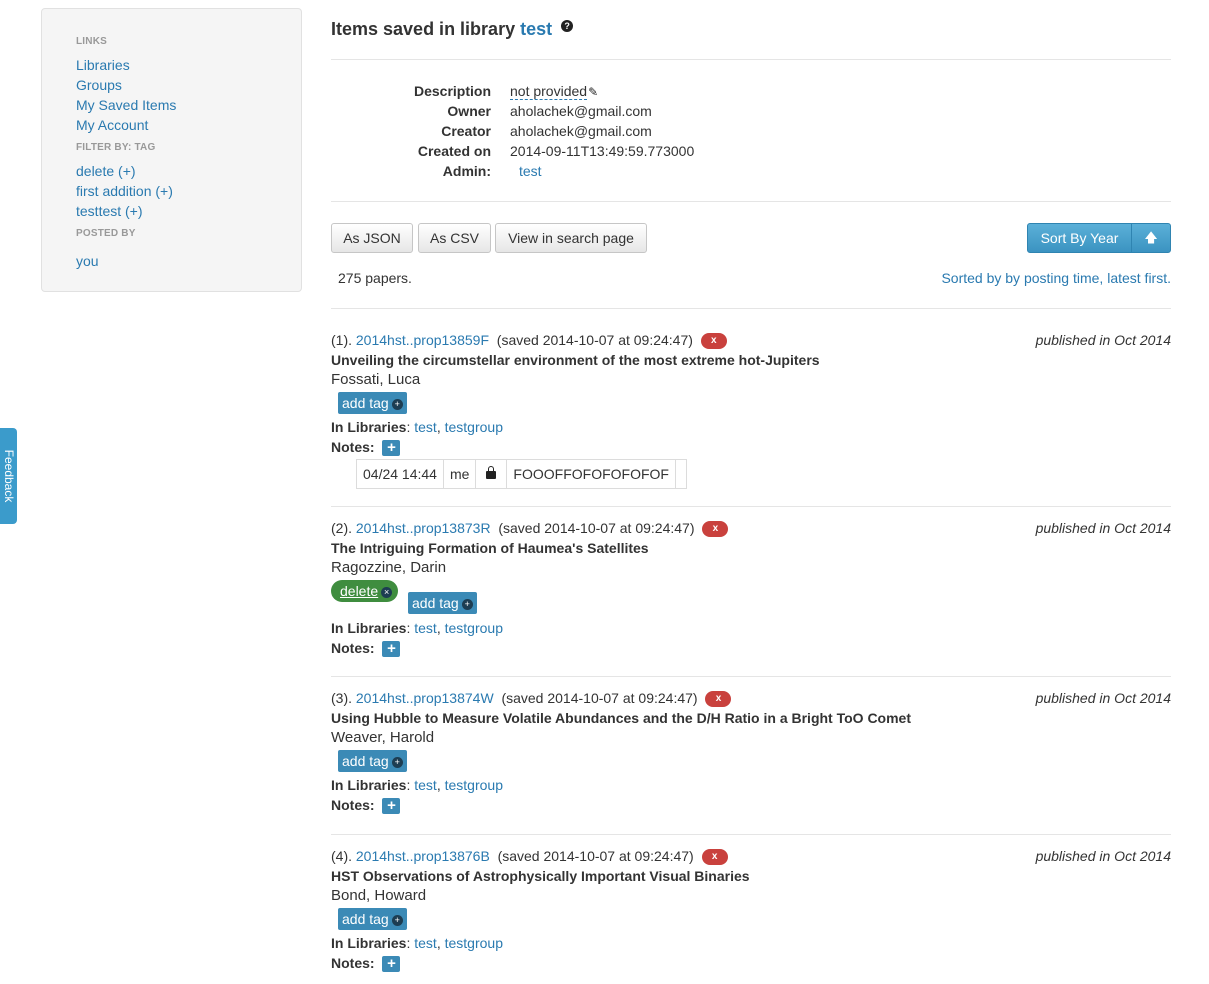  What do you see at coordinates (188, 171) in the screenshot?
I see `tag-filter-delete: delete (+)` at bounding box center [188, 171].